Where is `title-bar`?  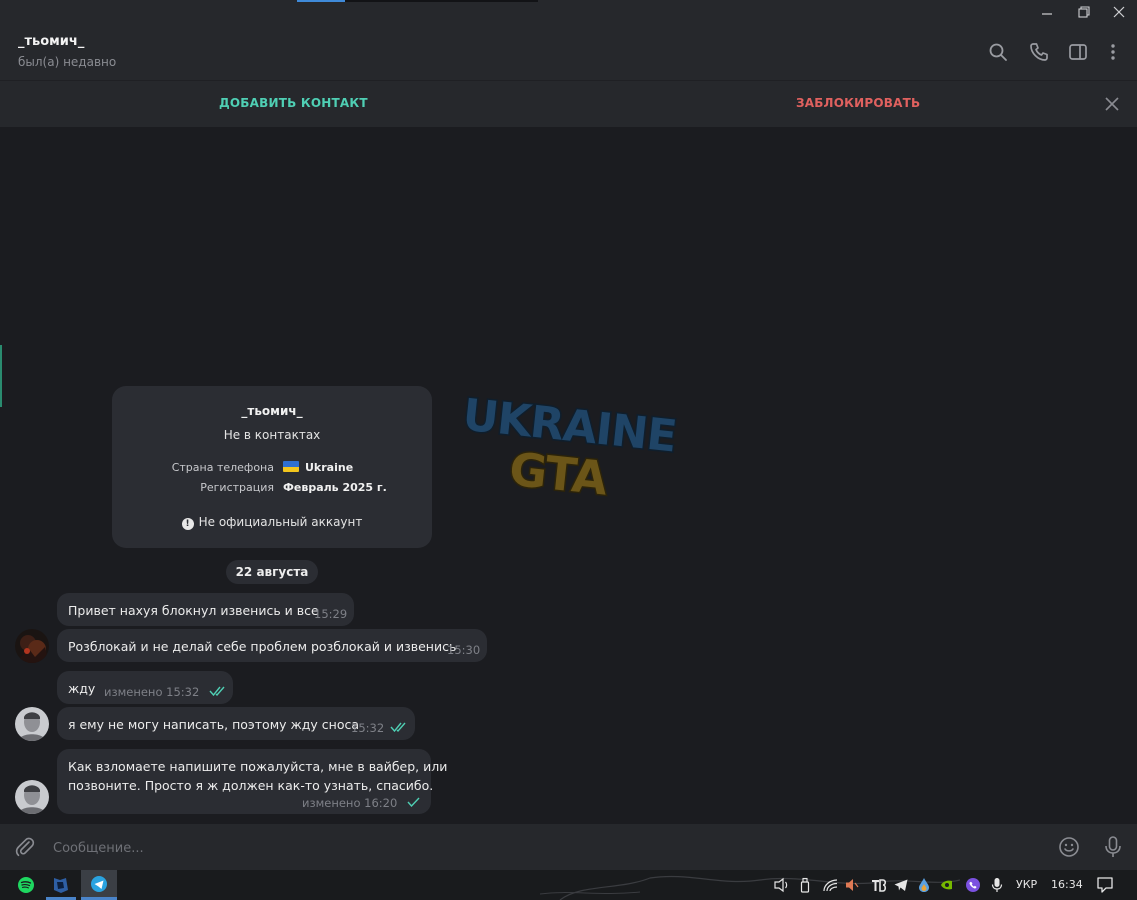 title-bar is located at coordinates (568, 12).